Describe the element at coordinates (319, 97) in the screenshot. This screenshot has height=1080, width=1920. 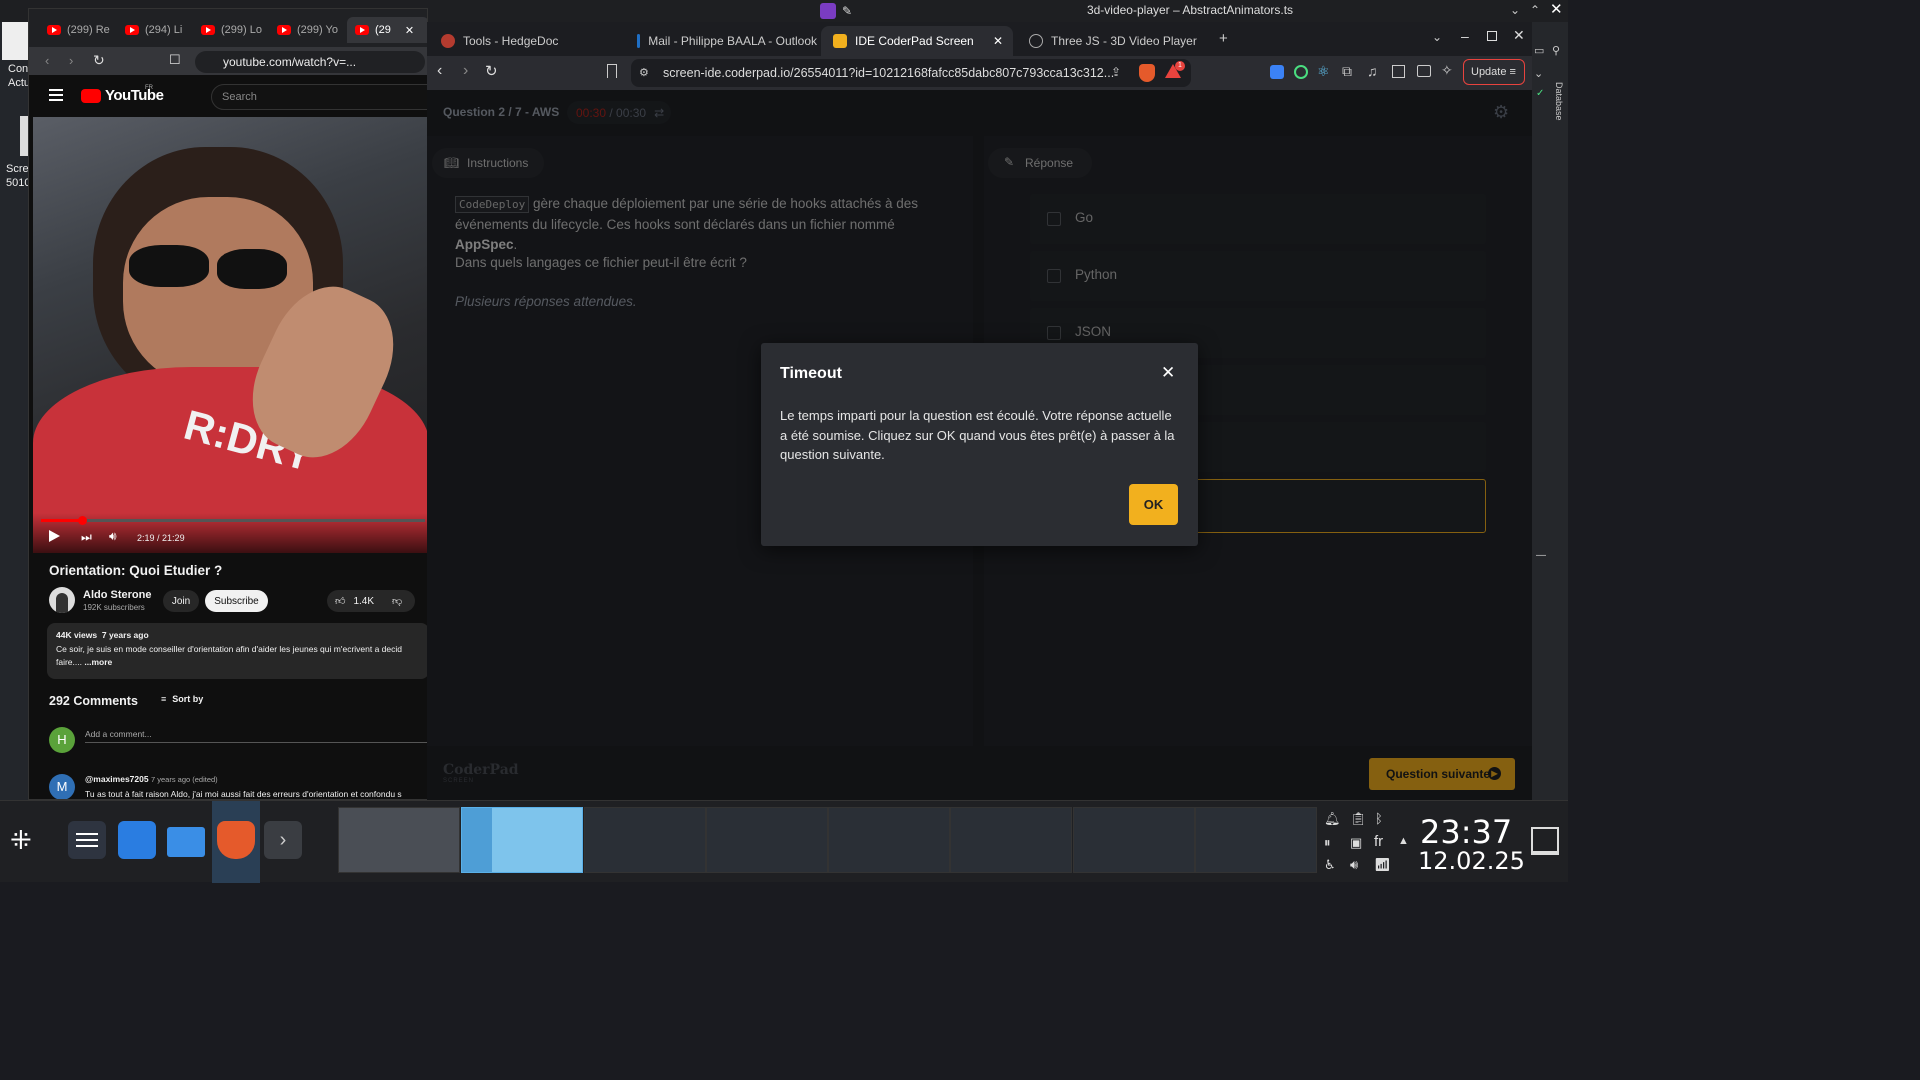
I see `youtube-search-input: Search` at that location.